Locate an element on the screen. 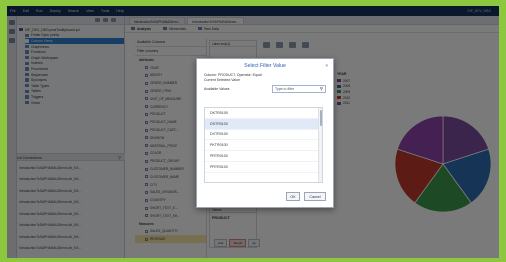  value-item: PKTR0100 is located at coordinates (263, 146).